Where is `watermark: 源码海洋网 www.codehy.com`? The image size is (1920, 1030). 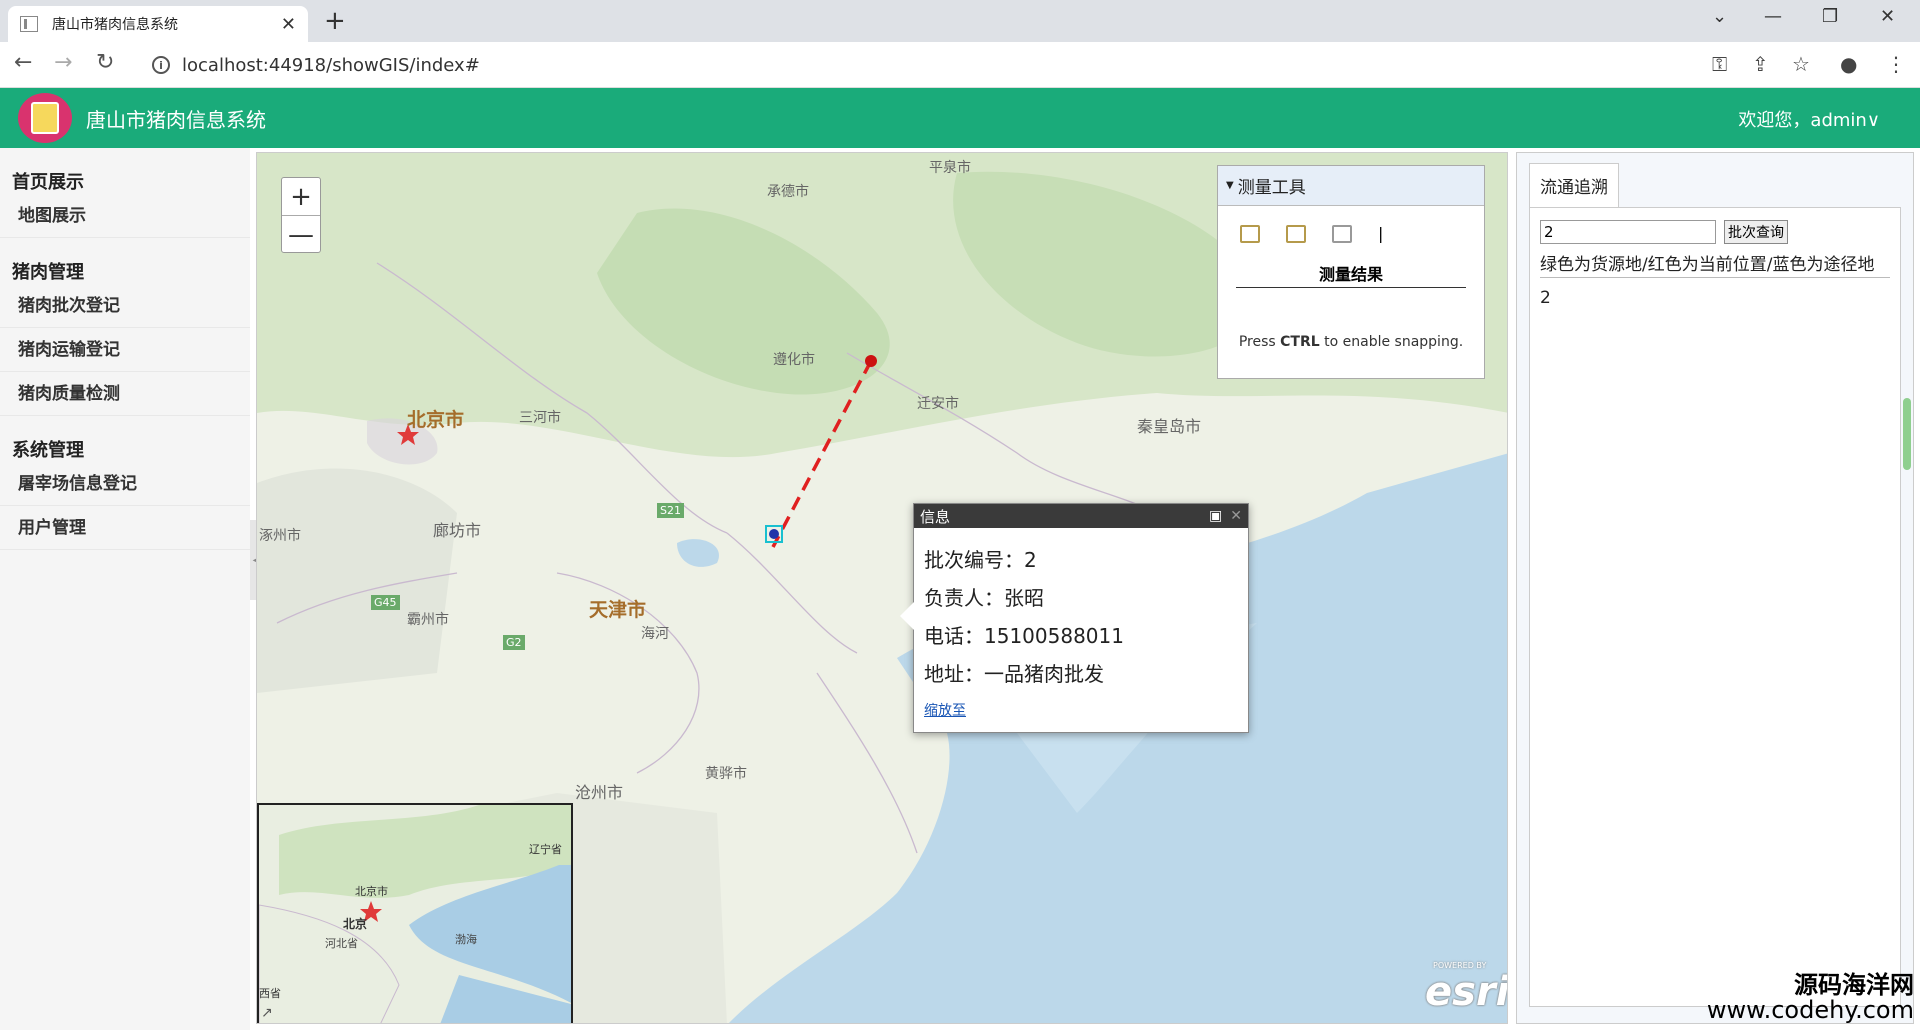
watermark: 源码海洋网 www.codehy.com is located at coordinates (1810, 998).